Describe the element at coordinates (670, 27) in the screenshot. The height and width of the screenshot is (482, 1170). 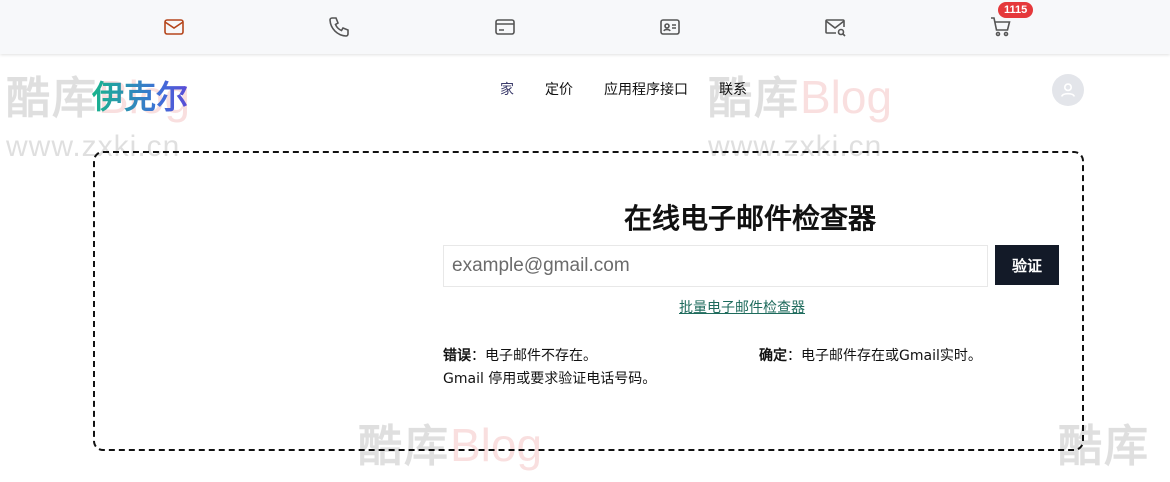
I see `id-card-icon` at that location.